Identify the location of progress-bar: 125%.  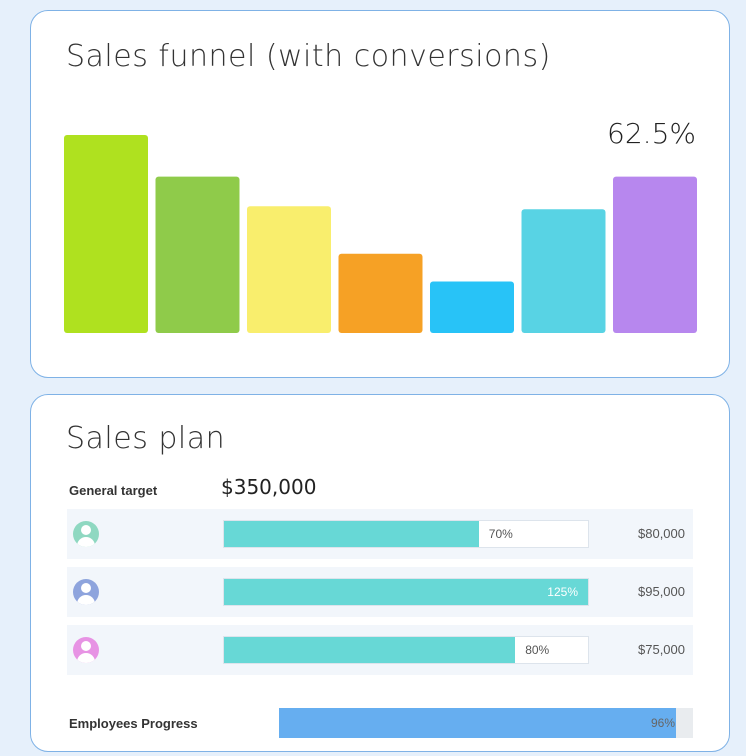
(406, 592).